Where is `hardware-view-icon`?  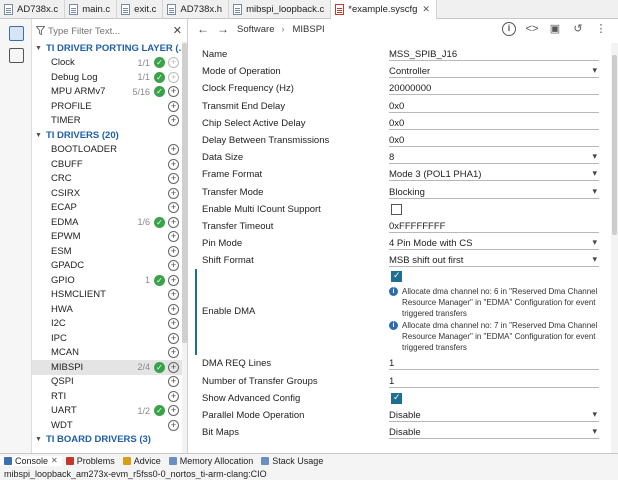
hardware-view-icon is located at coordinates (16, 55).